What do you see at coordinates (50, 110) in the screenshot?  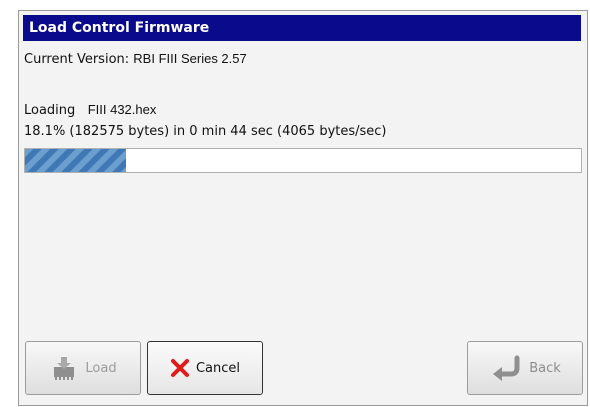 I see `loading-label: Loading` at bounding box center [50, 110].